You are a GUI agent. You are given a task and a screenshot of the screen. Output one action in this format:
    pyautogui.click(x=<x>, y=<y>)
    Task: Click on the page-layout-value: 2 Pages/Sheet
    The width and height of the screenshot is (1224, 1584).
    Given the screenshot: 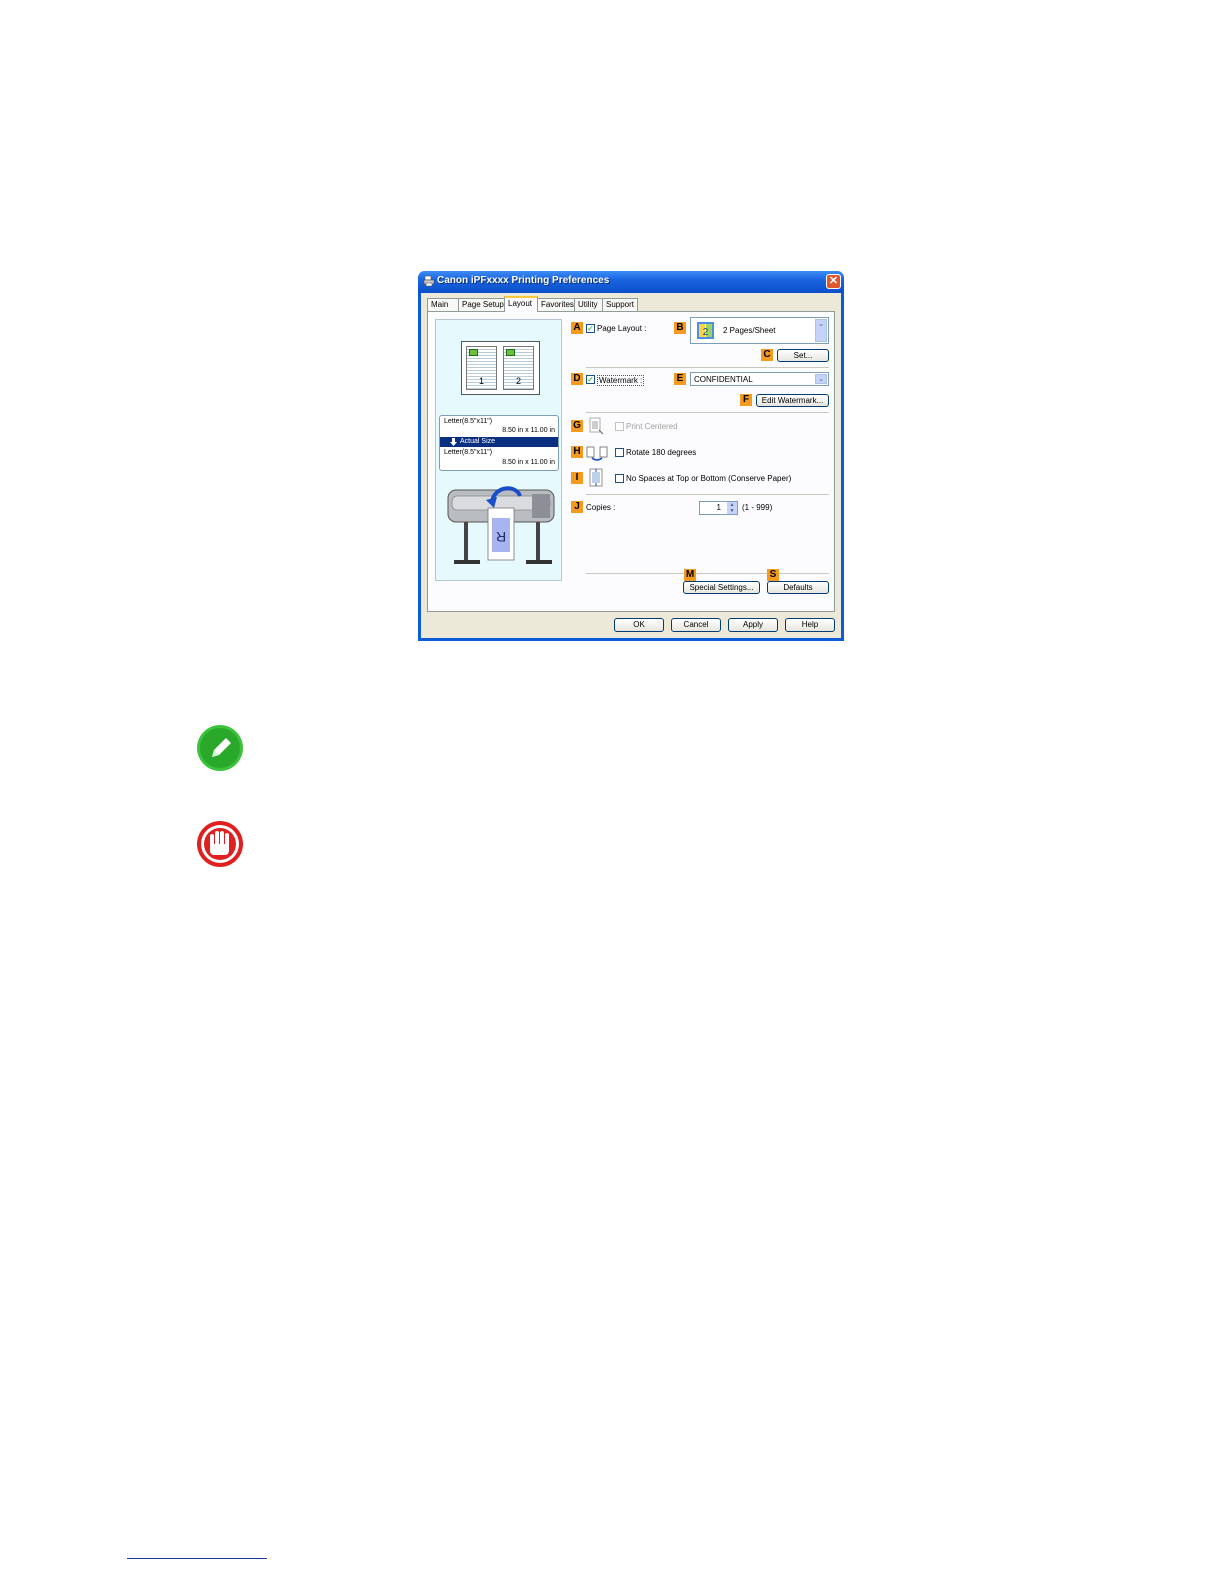 What is the action you would take?
    pyautogui.click(x=749, y=330)
    